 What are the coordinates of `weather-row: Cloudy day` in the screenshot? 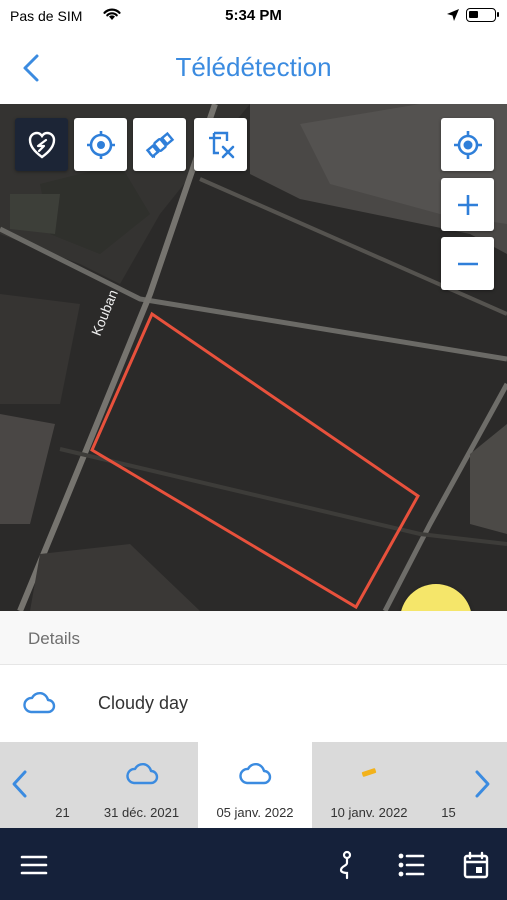 It's located at (253, 703).